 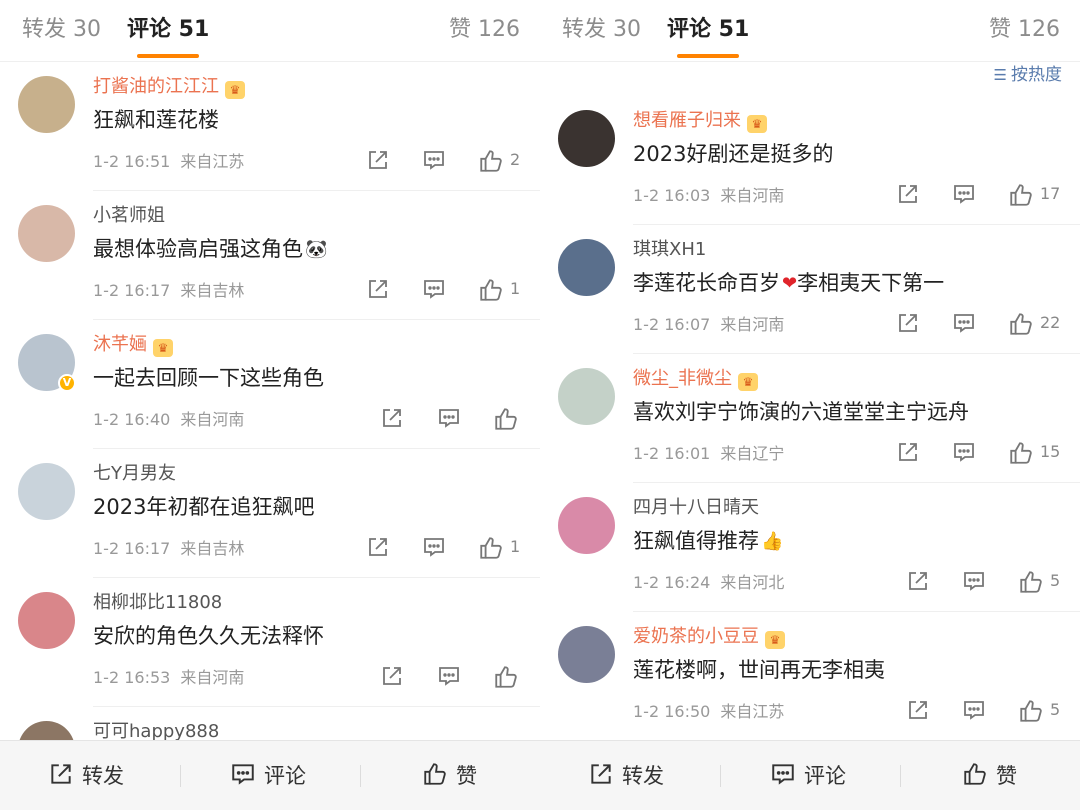 What do you see at coordinates (134, 474) in the screenshot?
I see `comment-username: 七Y月男友` at bounding box center [134, 474].